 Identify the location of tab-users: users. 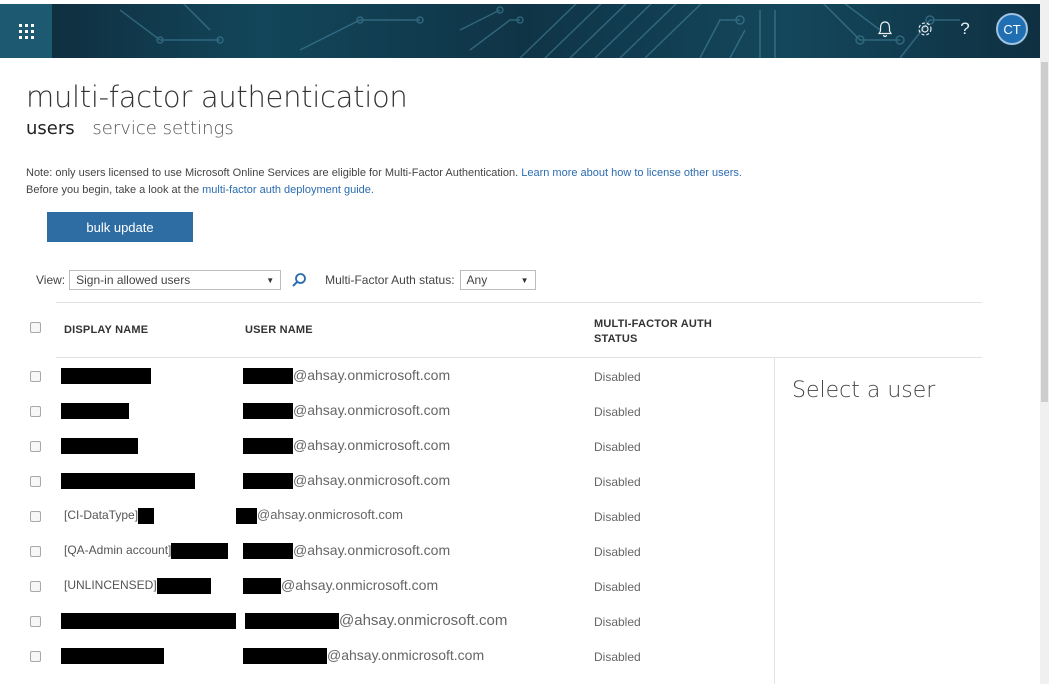
(50, 128).